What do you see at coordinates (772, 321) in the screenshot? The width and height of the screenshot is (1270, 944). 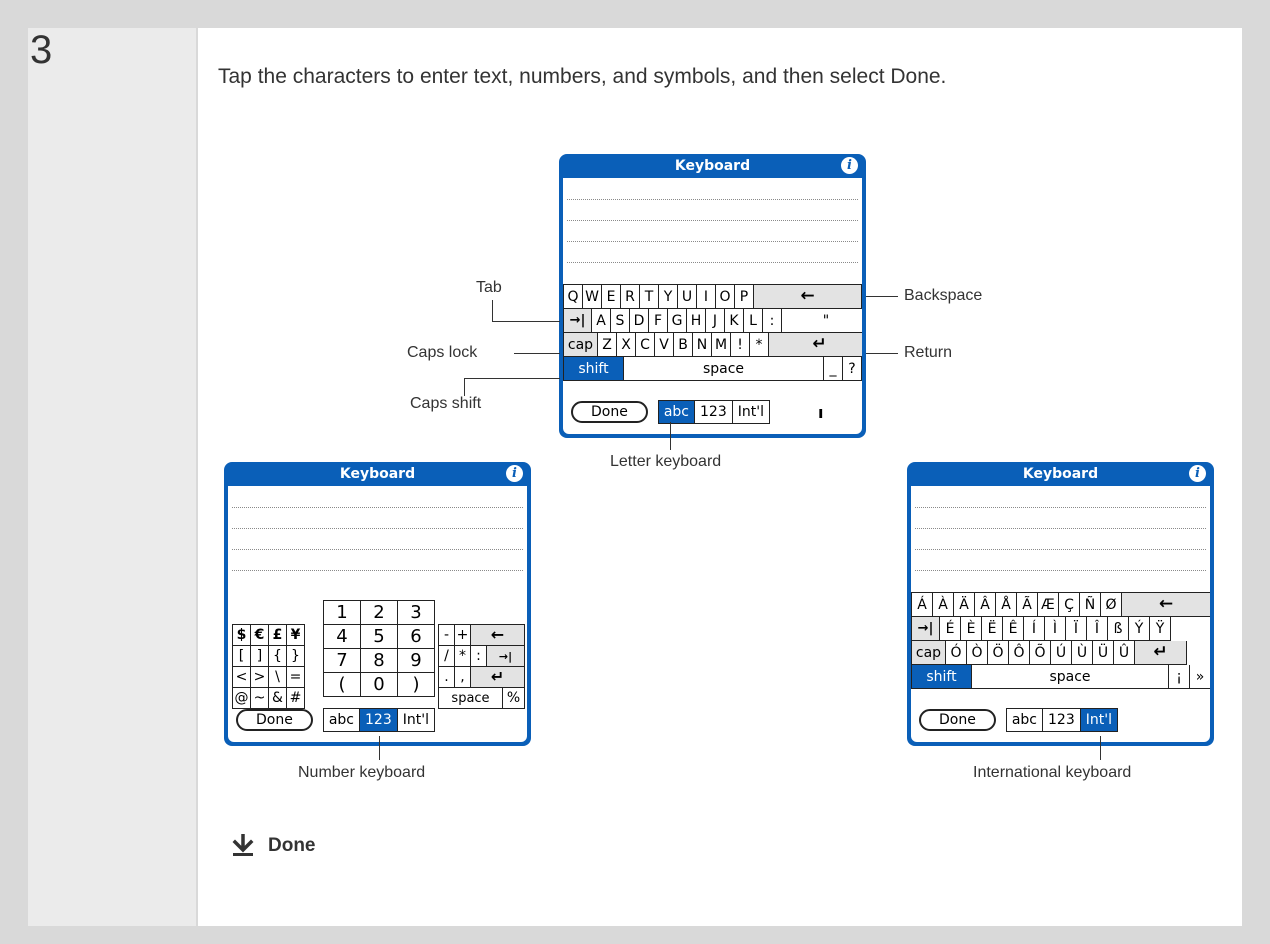 I see `key-colon: :` at bounding box center [772, 321].